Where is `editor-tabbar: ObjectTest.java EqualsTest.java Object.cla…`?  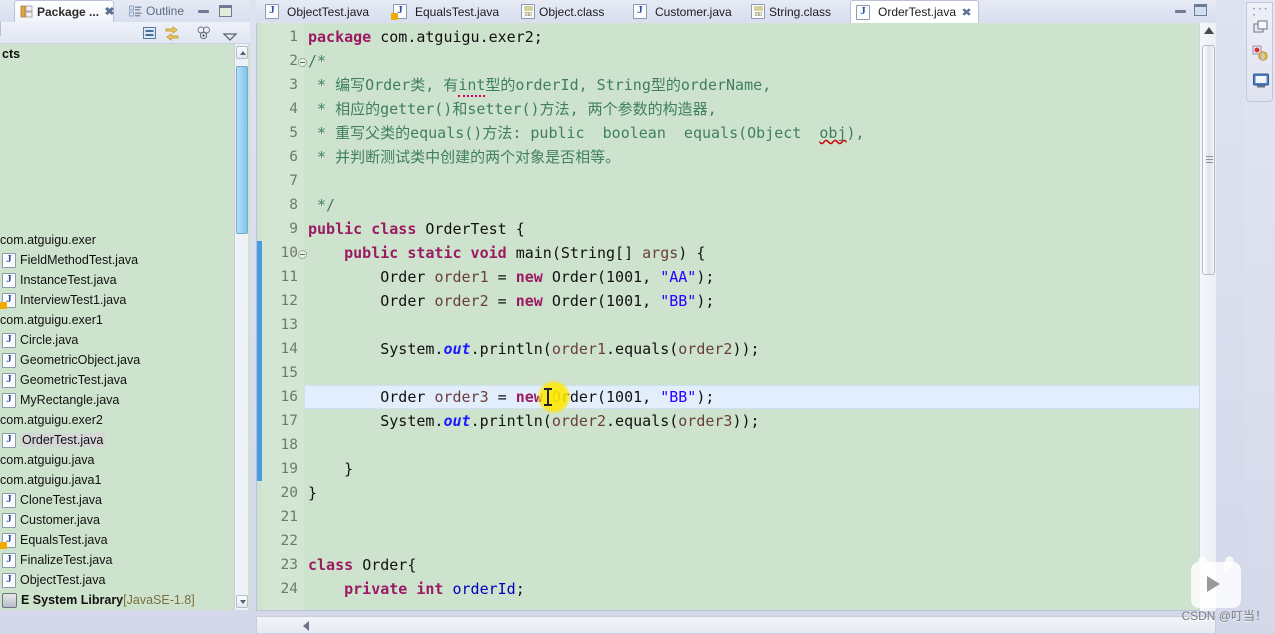
editor-tabbar: ObjectTest.java EqualsTest.java Object.cla… is located at coordinates (736, 11).